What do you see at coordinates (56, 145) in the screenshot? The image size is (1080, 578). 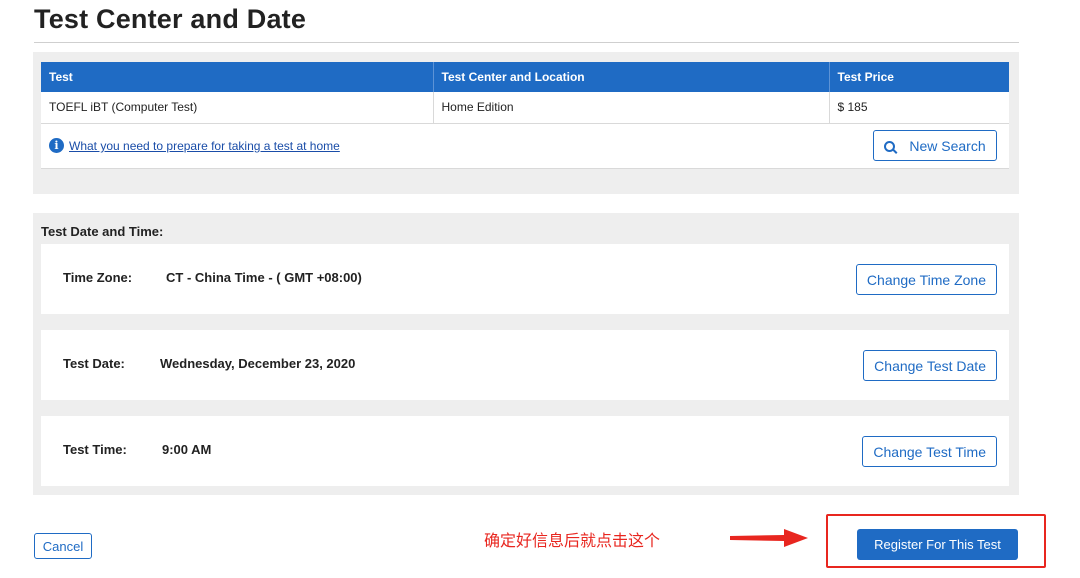 I see `info-icon: i` at bounding box center [56, 145].